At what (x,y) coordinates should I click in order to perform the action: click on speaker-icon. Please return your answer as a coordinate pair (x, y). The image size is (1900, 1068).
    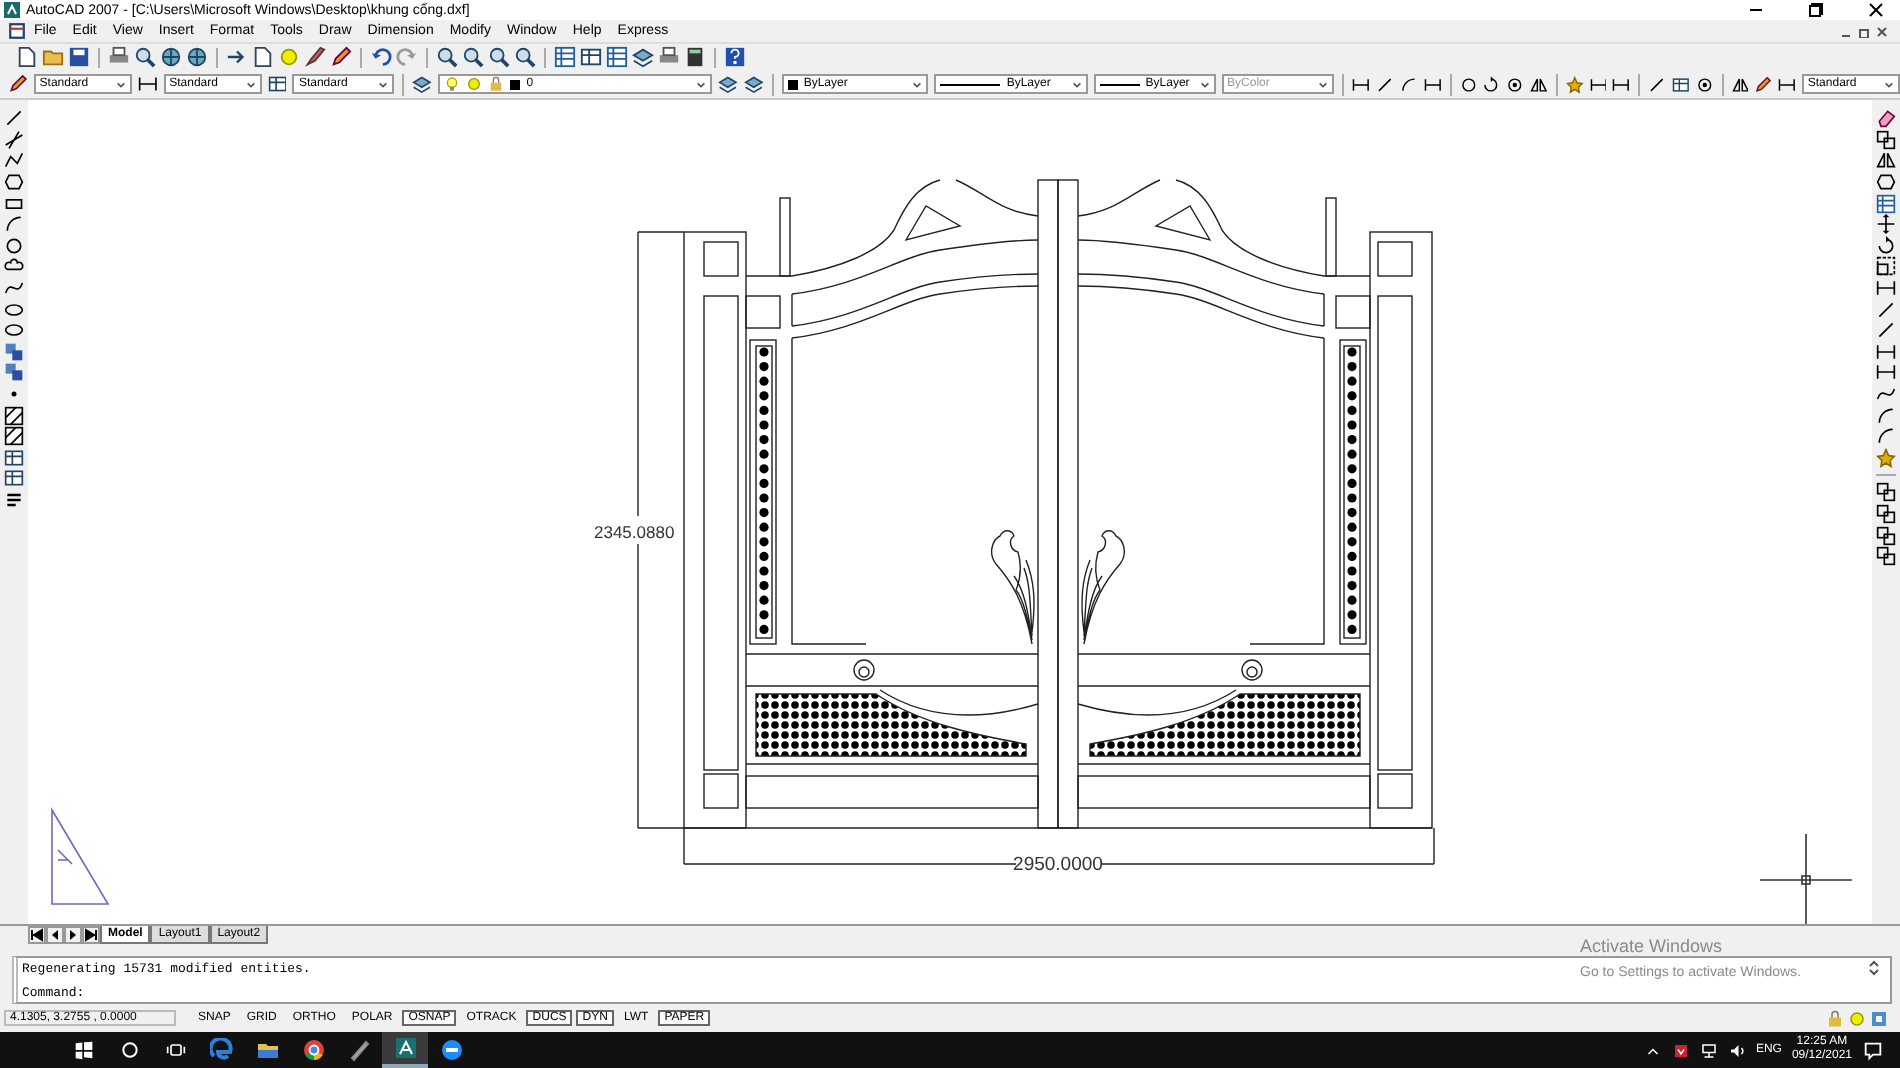
    Looking at the image, I should click on (1736, 1050).